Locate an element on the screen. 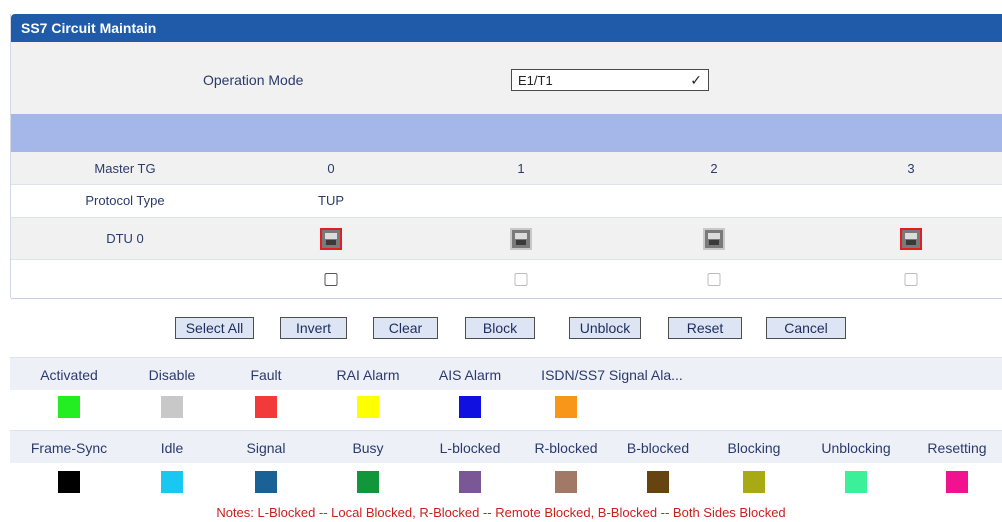  swatch-signal is located at coordinates (266, 482).